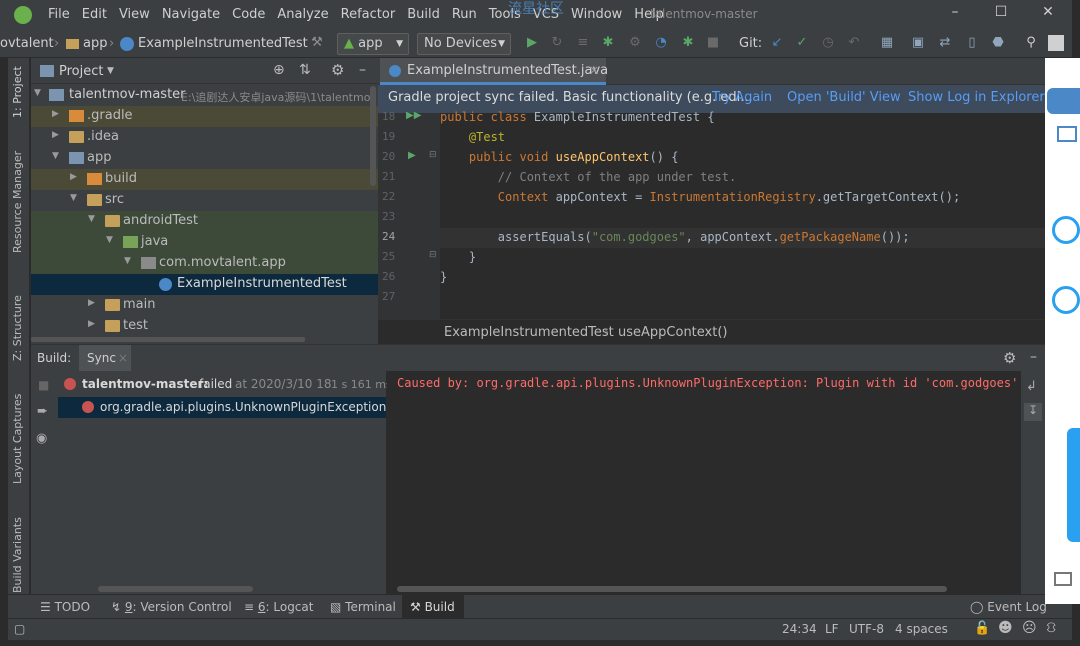 The height and width of the screenshot is (646, 1080). What do you see at coordinates (982, 628) in the screenshot?
I see `lock-icon: 🔓` at bounding box center [982, 628].